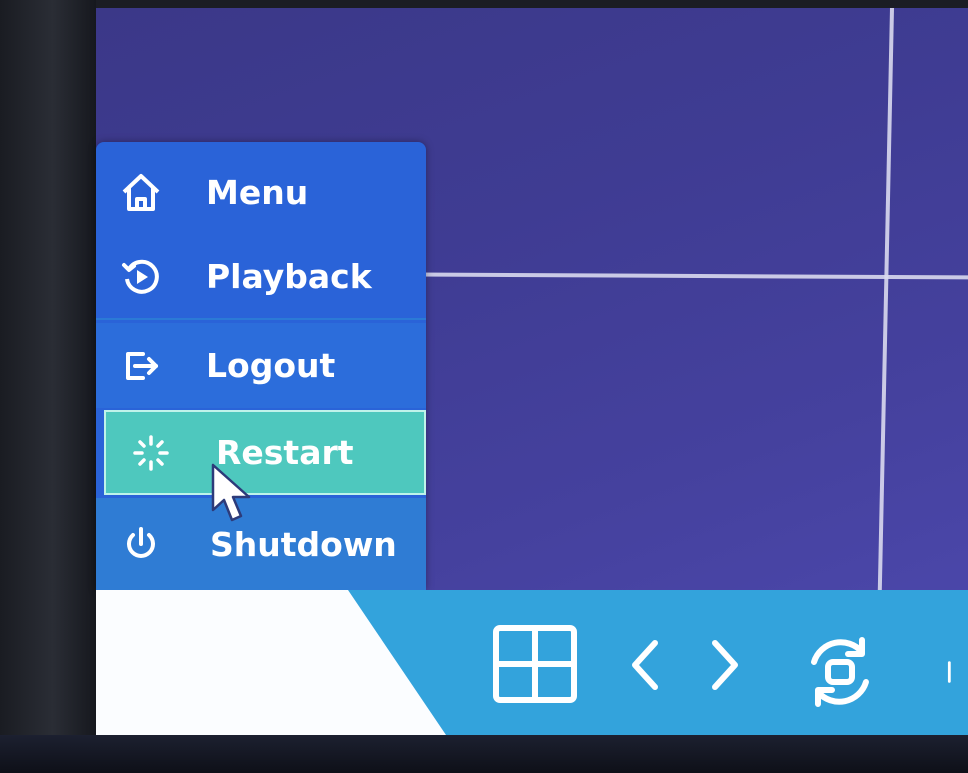 This screenshot has width=968, height=773. Describe the element at coordinates (645, 665) in the screenshot. I see `previous-icon` at that location.